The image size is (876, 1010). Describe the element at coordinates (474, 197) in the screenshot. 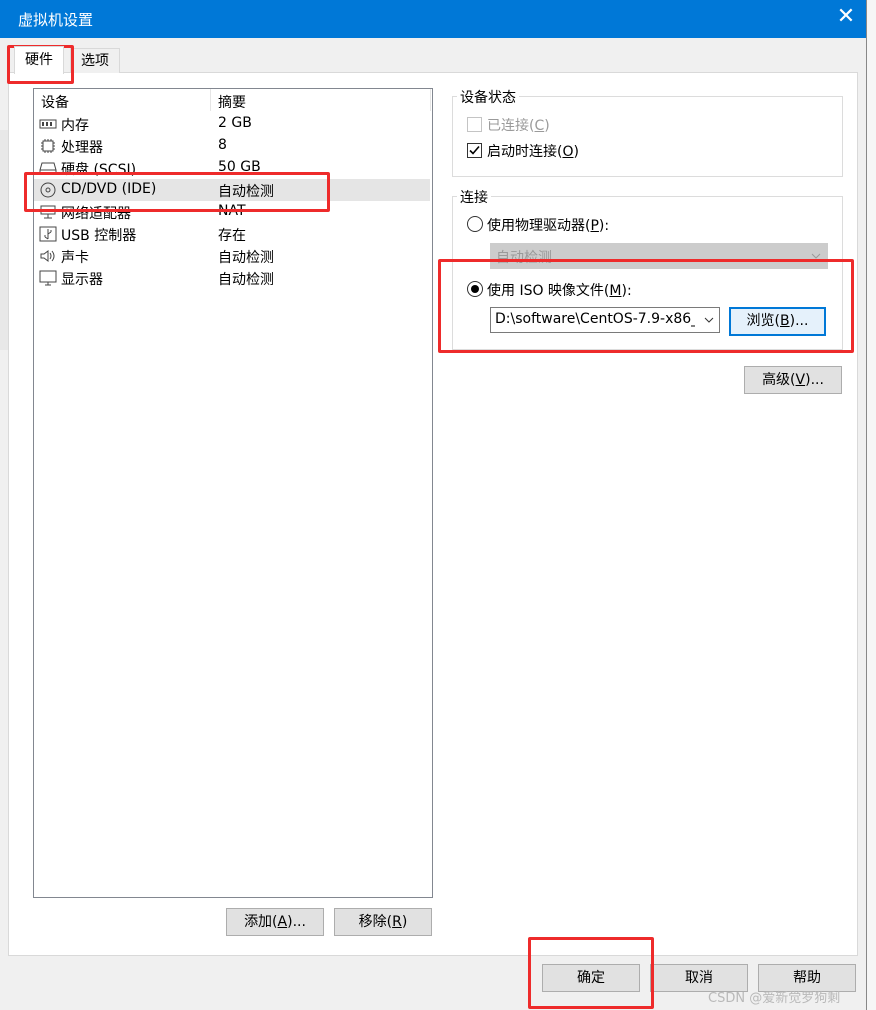

I see `connection-title: 连接` at that location.